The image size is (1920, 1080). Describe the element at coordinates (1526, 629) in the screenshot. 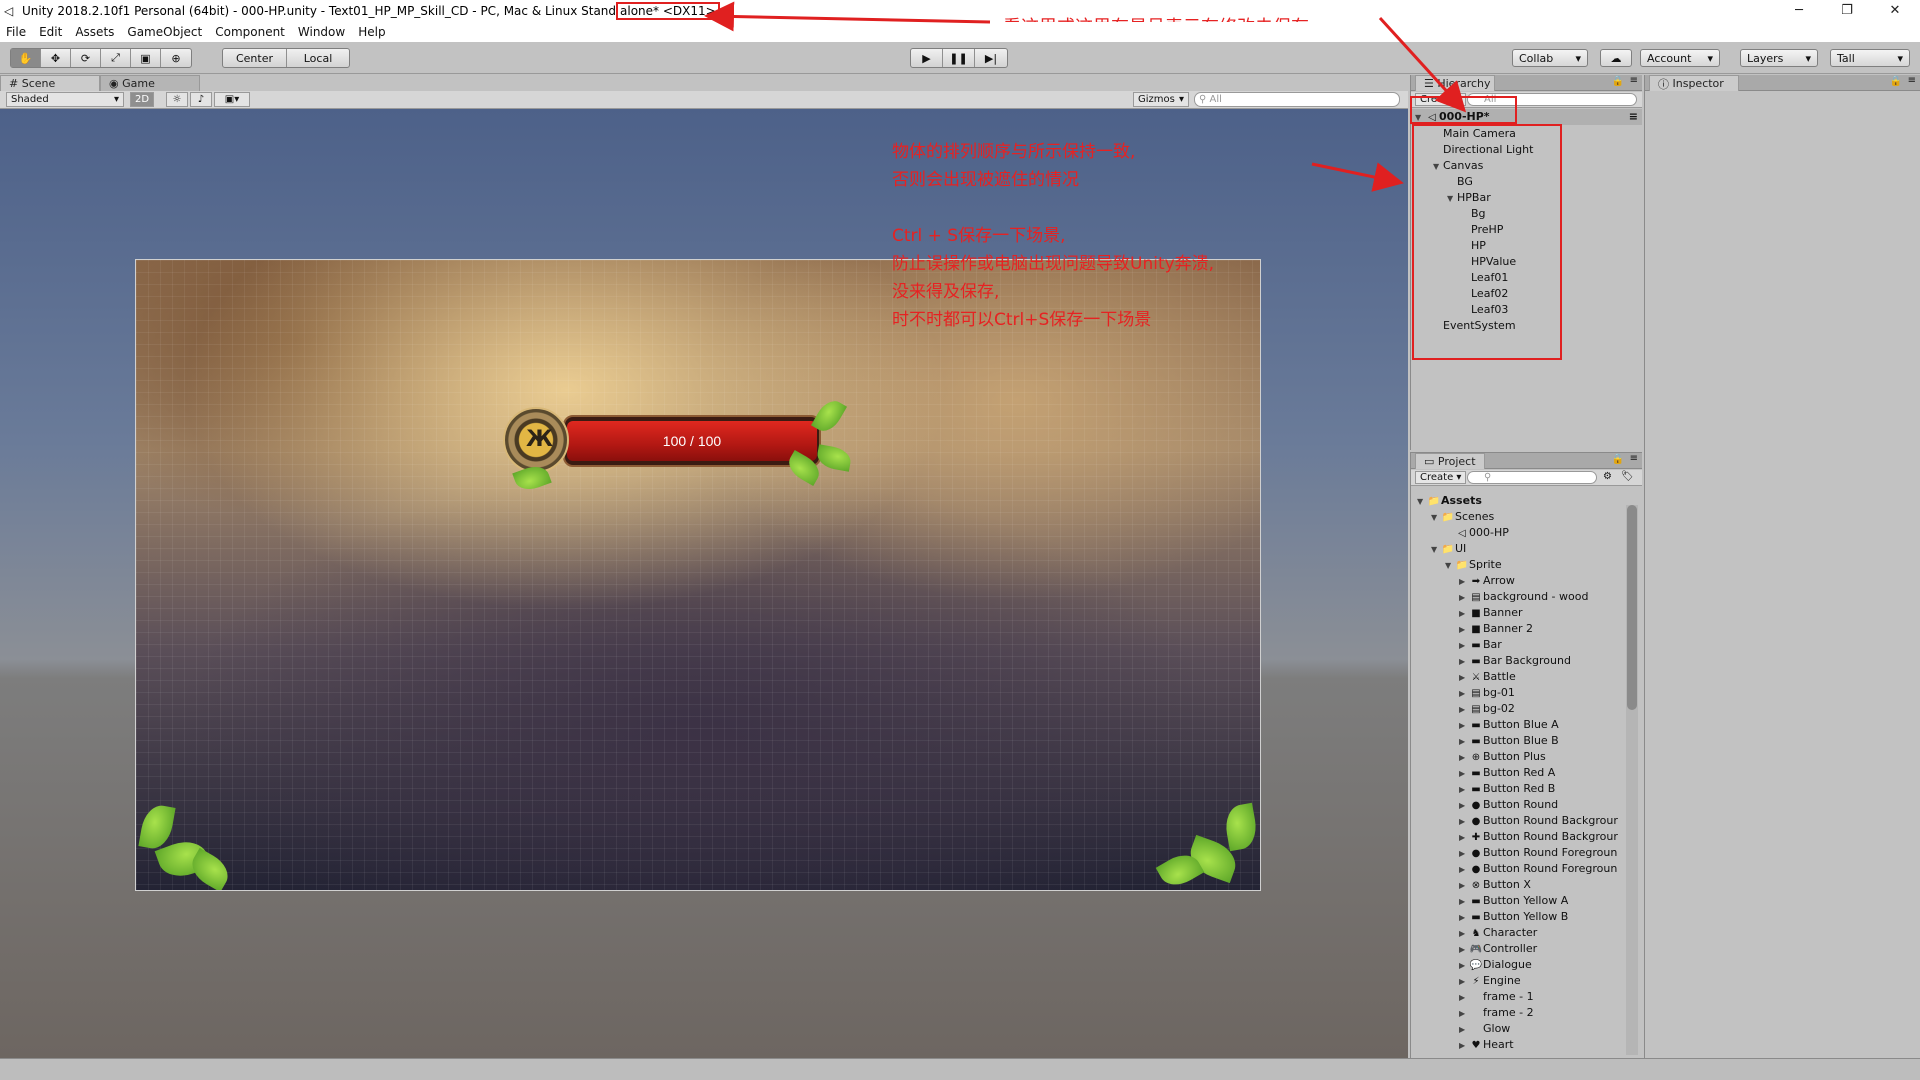

I see `project-item: ▶ ■ Banner 2` at that location.